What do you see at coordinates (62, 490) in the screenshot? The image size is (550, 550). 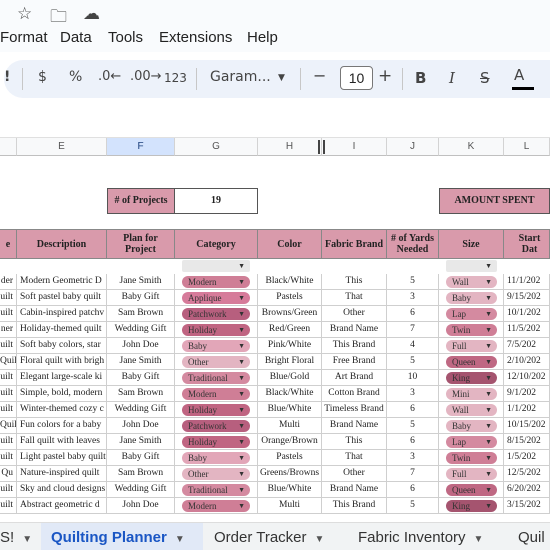 I see `table-cell-e: Sky and cloud designs` at bounding box center [62, 490].